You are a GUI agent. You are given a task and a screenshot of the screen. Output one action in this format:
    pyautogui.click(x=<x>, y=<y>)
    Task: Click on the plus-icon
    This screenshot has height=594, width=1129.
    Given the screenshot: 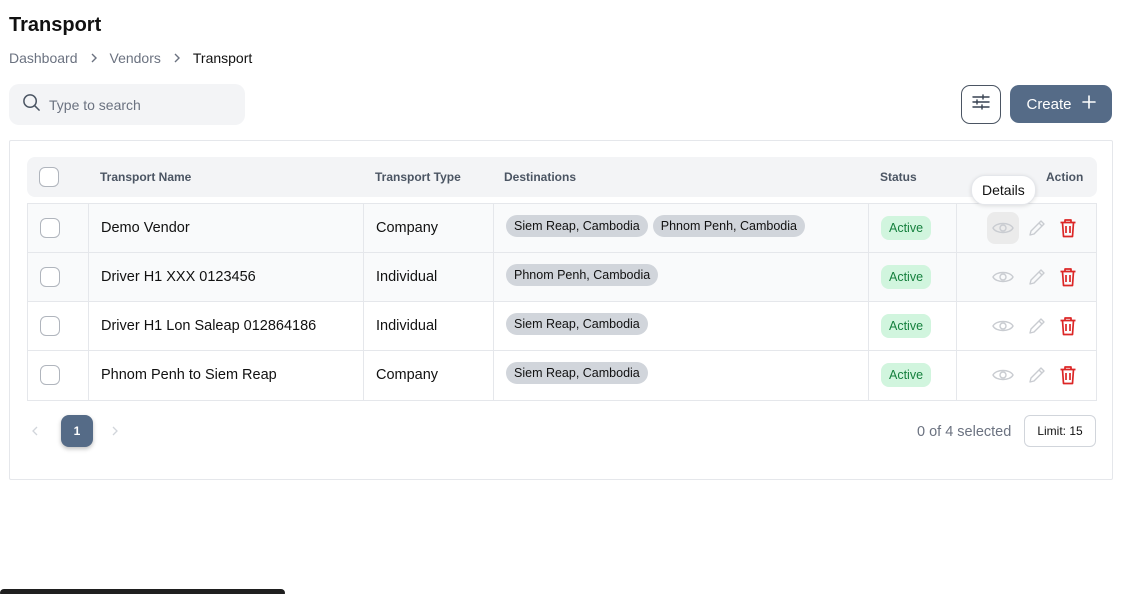 What is the action you would take?
    pyautogui.click(x=1088, y=104)
    